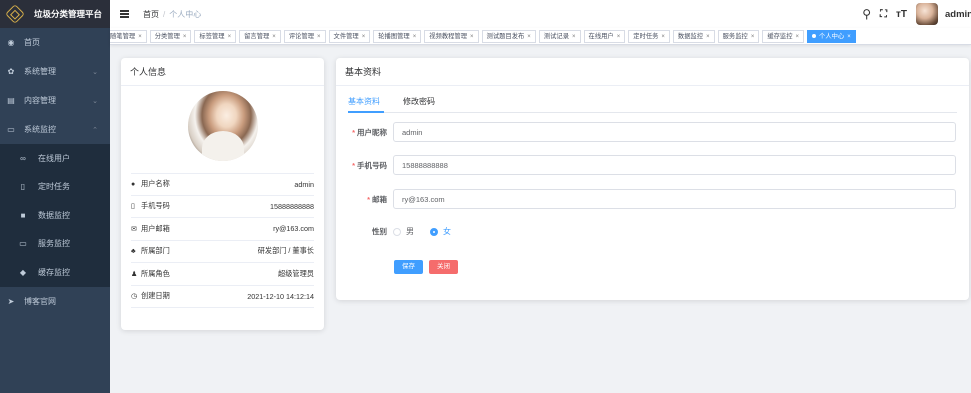 The width and height of the screenshot is (971, 393). What do you see at coordinates (55, 301) in the screenshot?
I see `sidebar-item-blog: ➤ 博客官网` at bounding box center [55, 301].